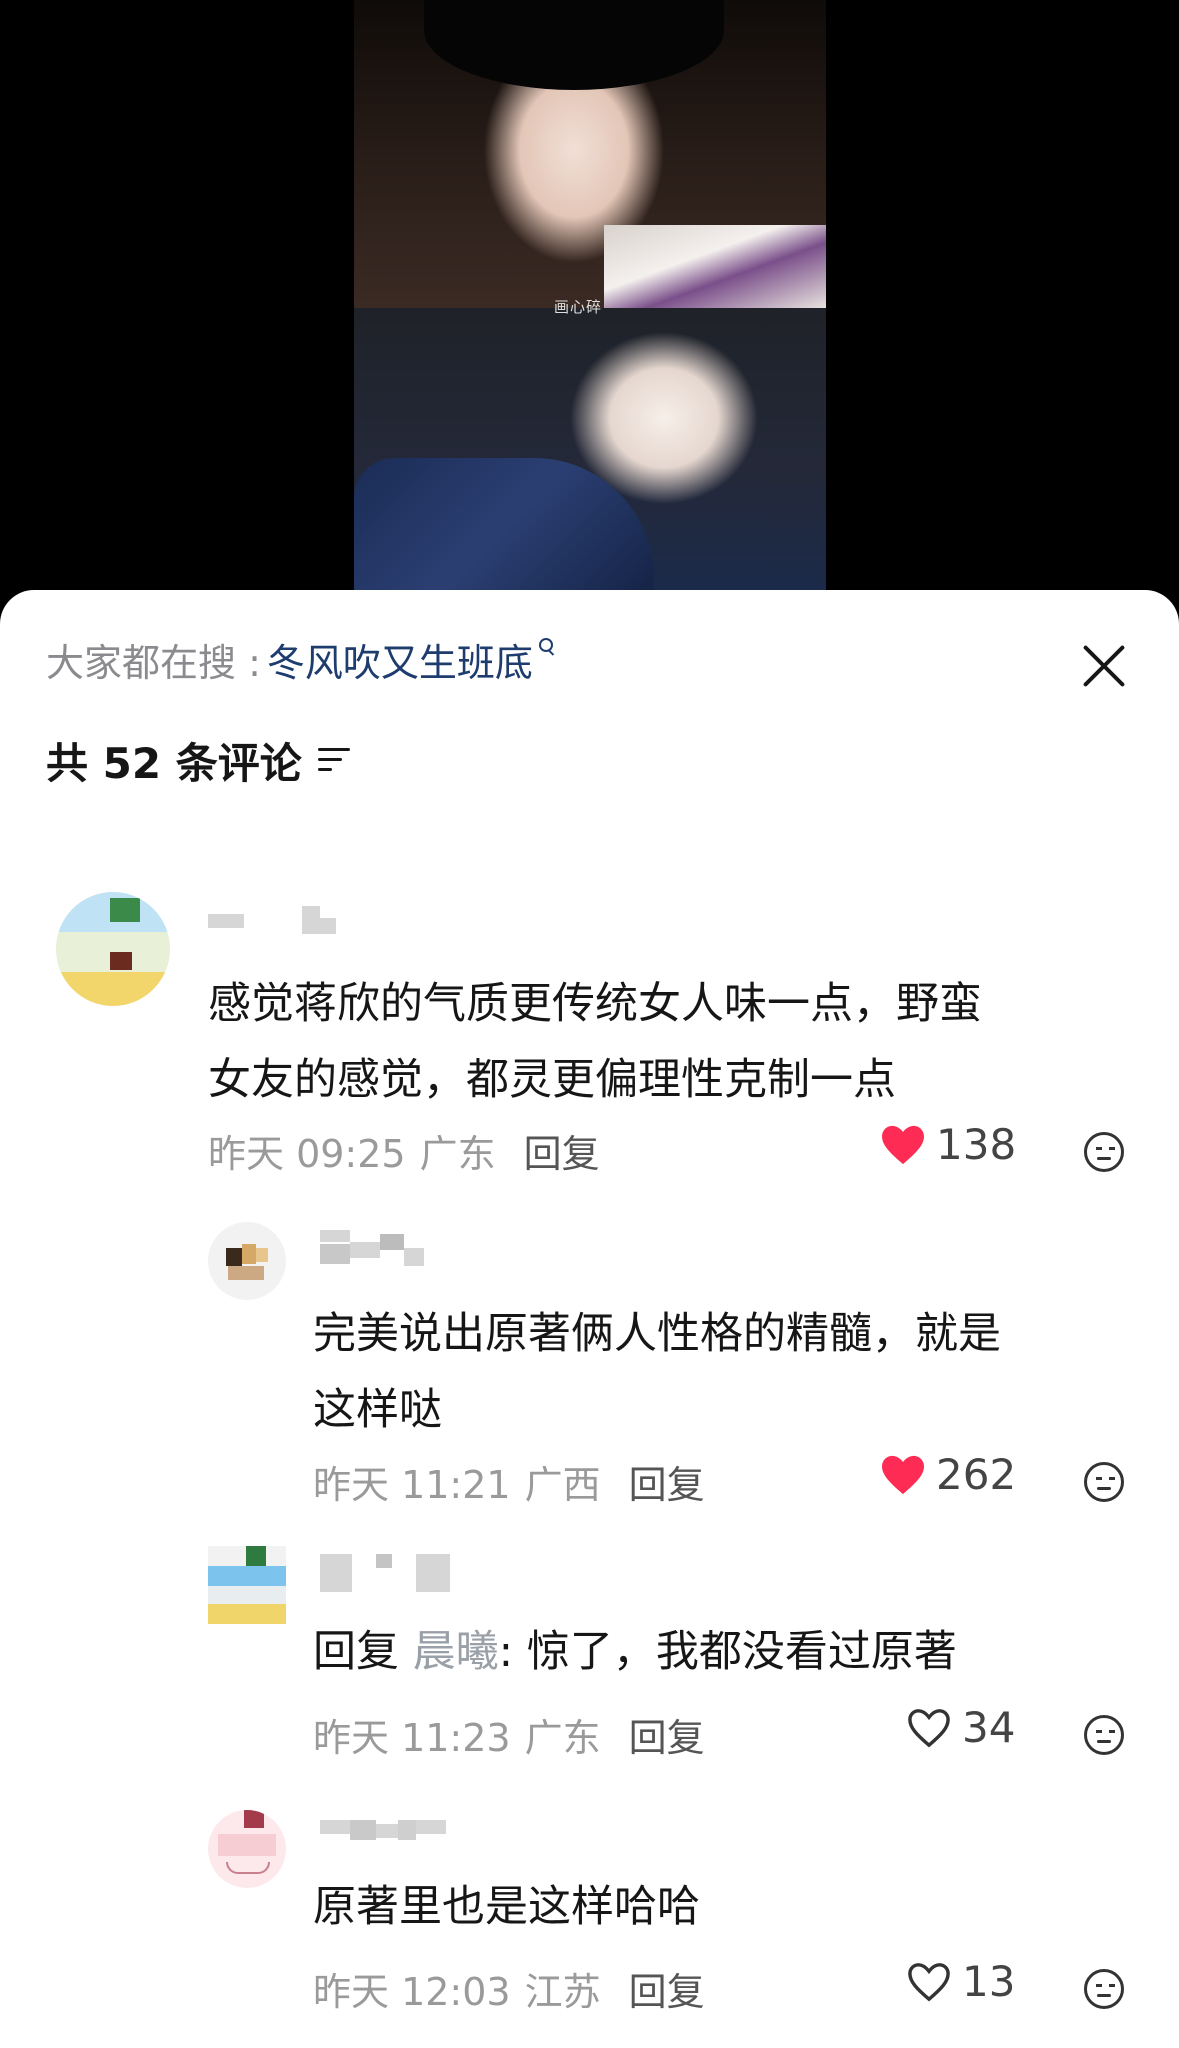  Describe the element at coordinates (546, 649) in the screenshot. I see `search-icon` at that location.